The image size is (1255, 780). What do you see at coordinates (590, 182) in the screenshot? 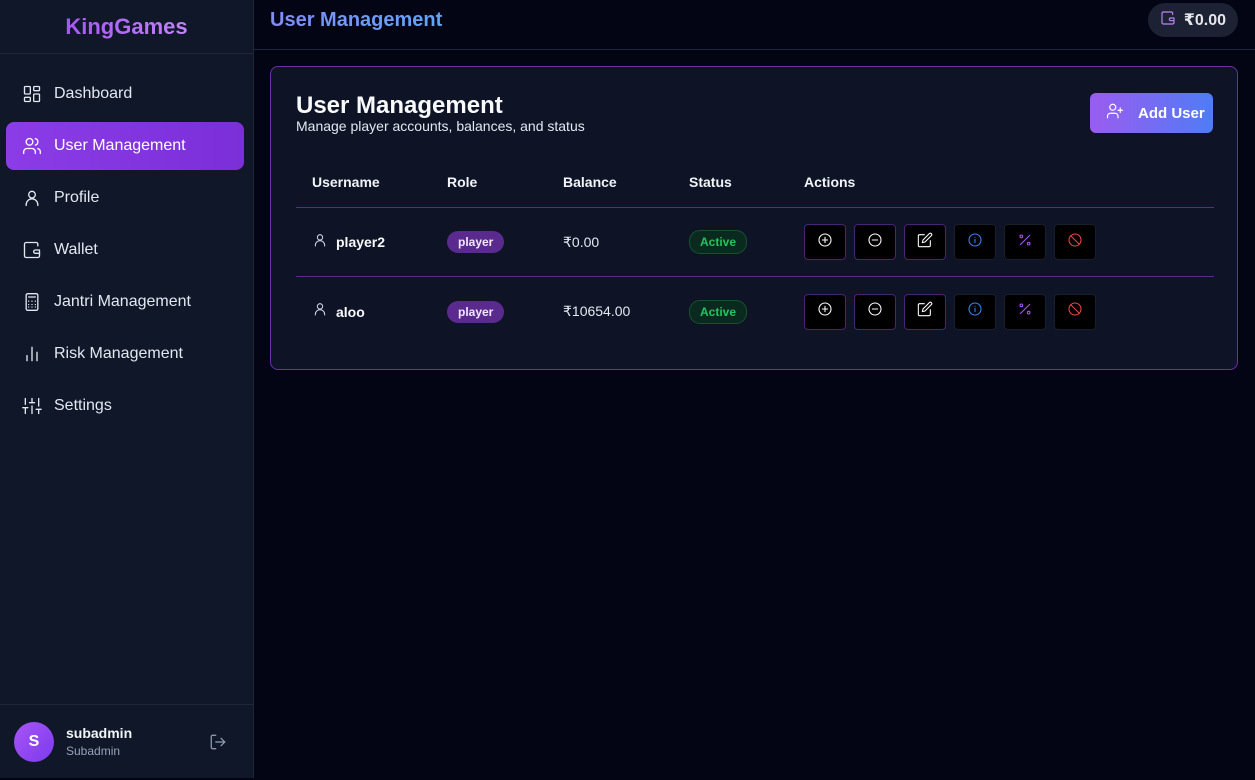
I see `column-header-balance: Balance` at bounding box center [590, 182].